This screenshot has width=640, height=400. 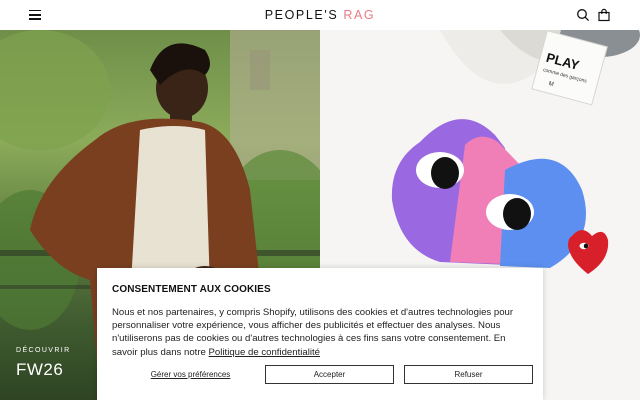 I want to click on hamburger-menu-icon, so click(x=35, y=15).